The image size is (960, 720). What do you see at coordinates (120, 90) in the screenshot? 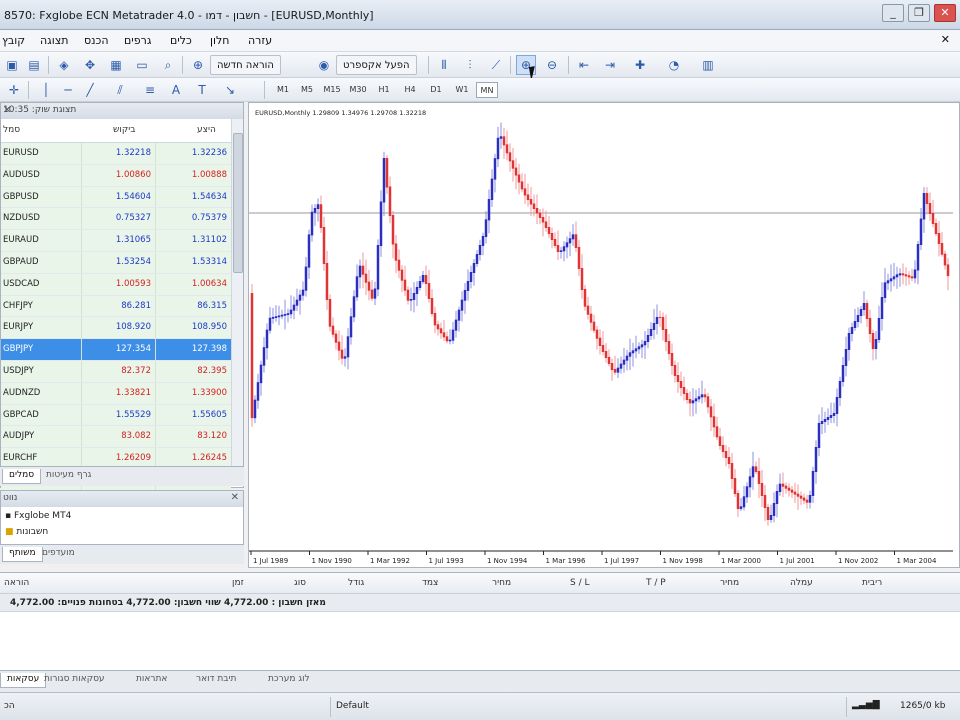
I see `channel-icon: ⫽` at bounding box center [120, 90].